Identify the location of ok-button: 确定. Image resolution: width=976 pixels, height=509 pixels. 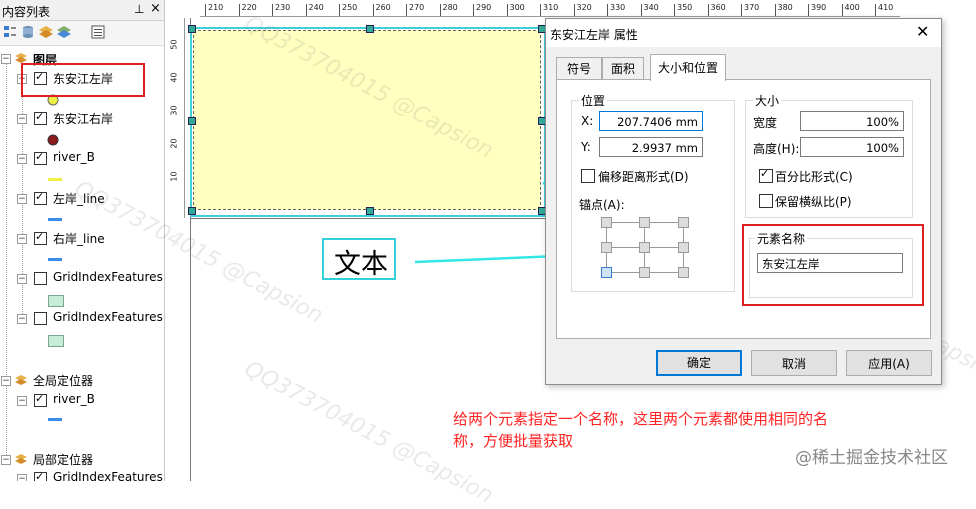
(699, 363).